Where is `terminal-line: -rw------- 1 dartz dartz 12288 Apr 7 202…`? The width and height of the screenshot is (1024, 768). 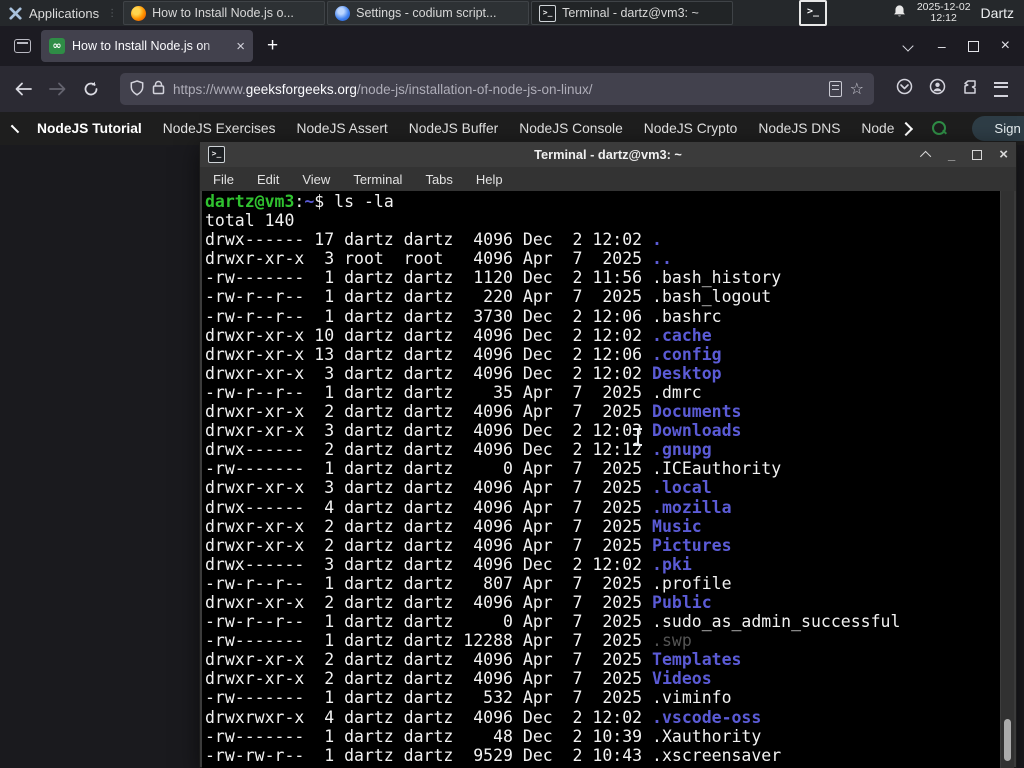
terminal-line: -rw------- 1 dartz dartz 12288 Apr 7 202… is located at coordinates (601, 640).